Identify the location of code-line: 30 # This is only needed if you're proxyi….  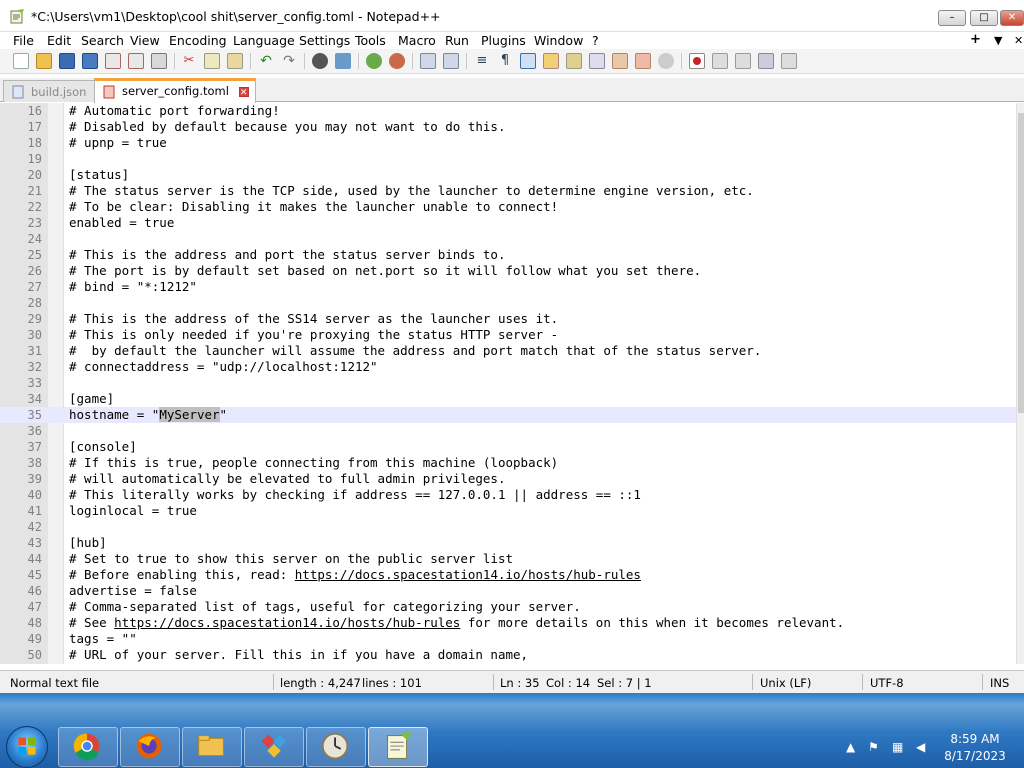
(508, 335).